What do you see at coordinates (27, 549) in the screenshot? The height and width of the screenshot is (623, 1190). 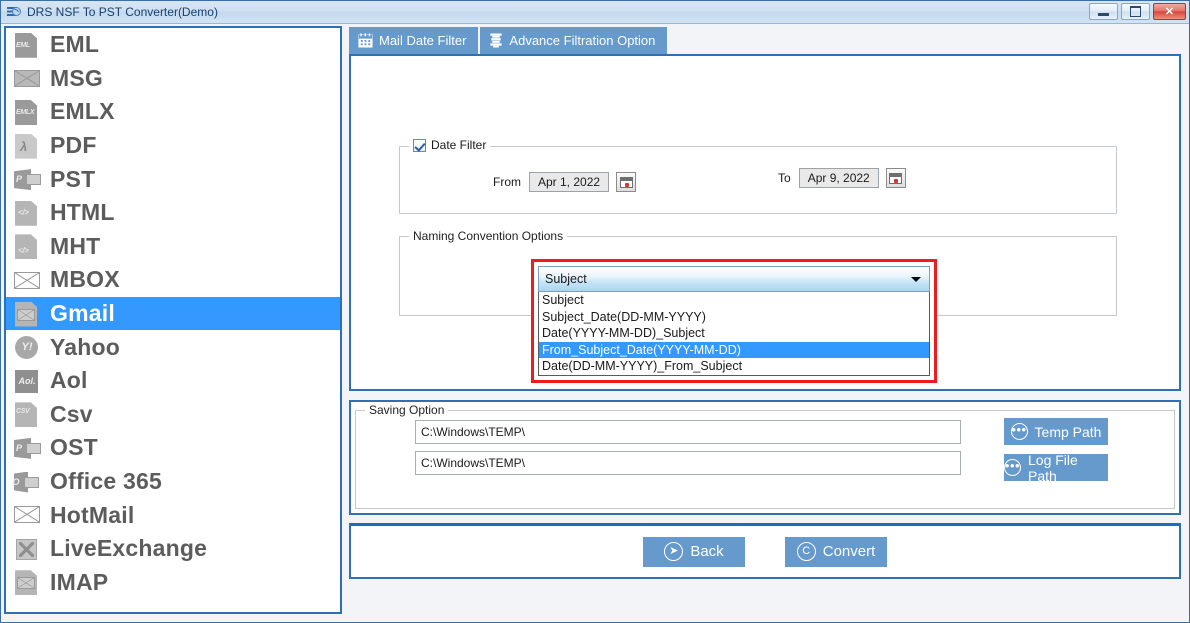 I see `live-exchange-icon` at bounding box center [27, 549].